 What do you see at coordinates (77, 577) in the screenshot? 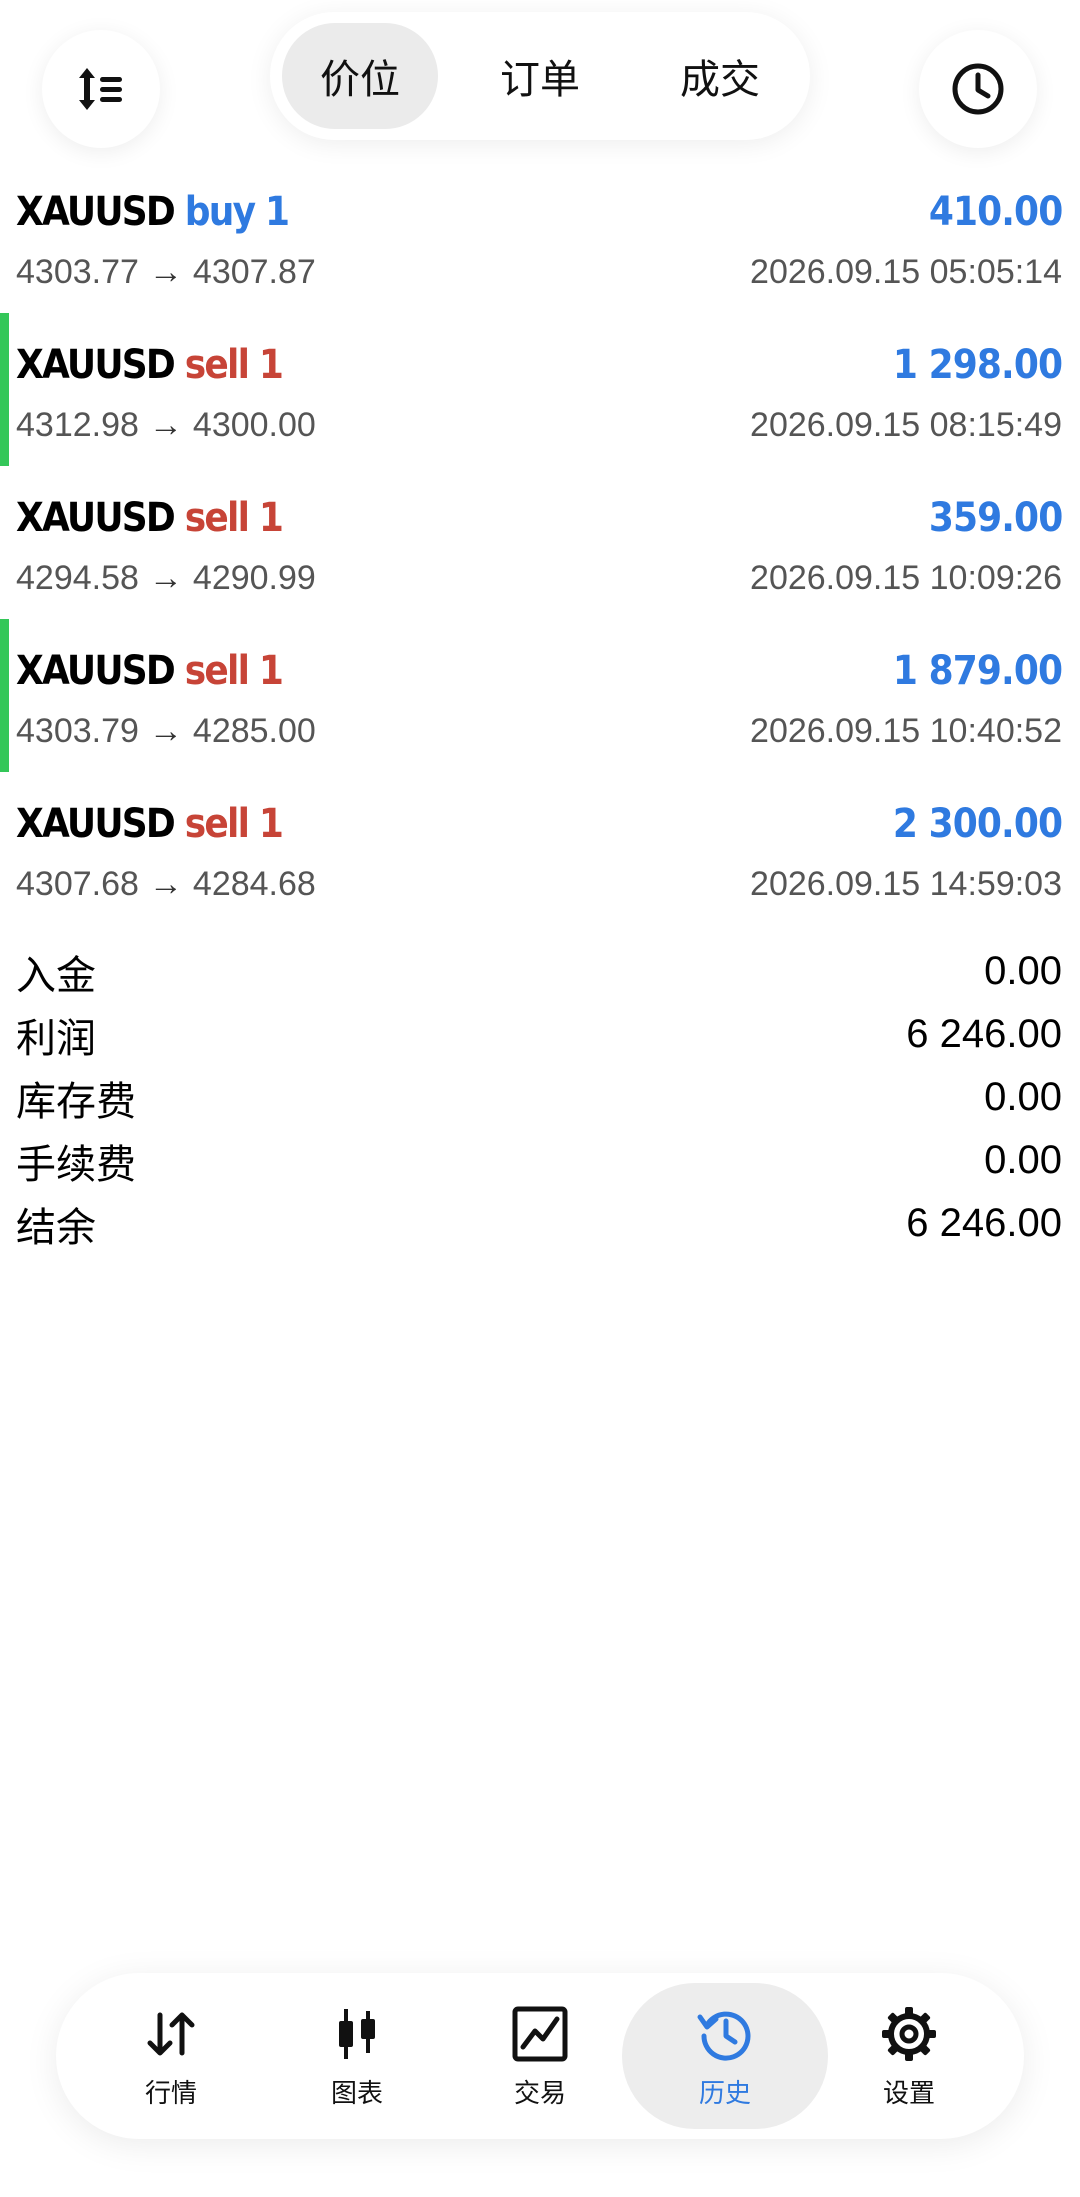
I see `open-price: 4294.58` at bounding box center [77, 577].